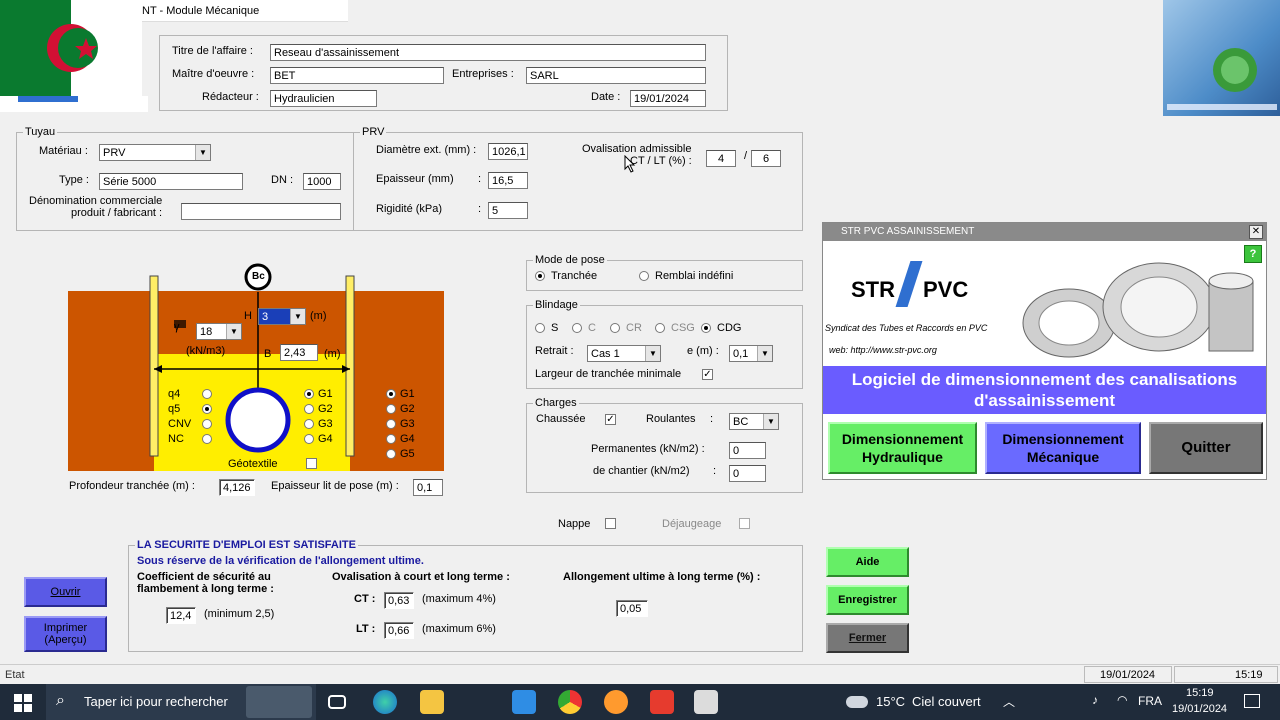 This screenshot has height=720, width=1280. What do you see at coordinates (309, 439) in the screenshot?
I see `radio-mid-g4` at bounding box center [309, 439].